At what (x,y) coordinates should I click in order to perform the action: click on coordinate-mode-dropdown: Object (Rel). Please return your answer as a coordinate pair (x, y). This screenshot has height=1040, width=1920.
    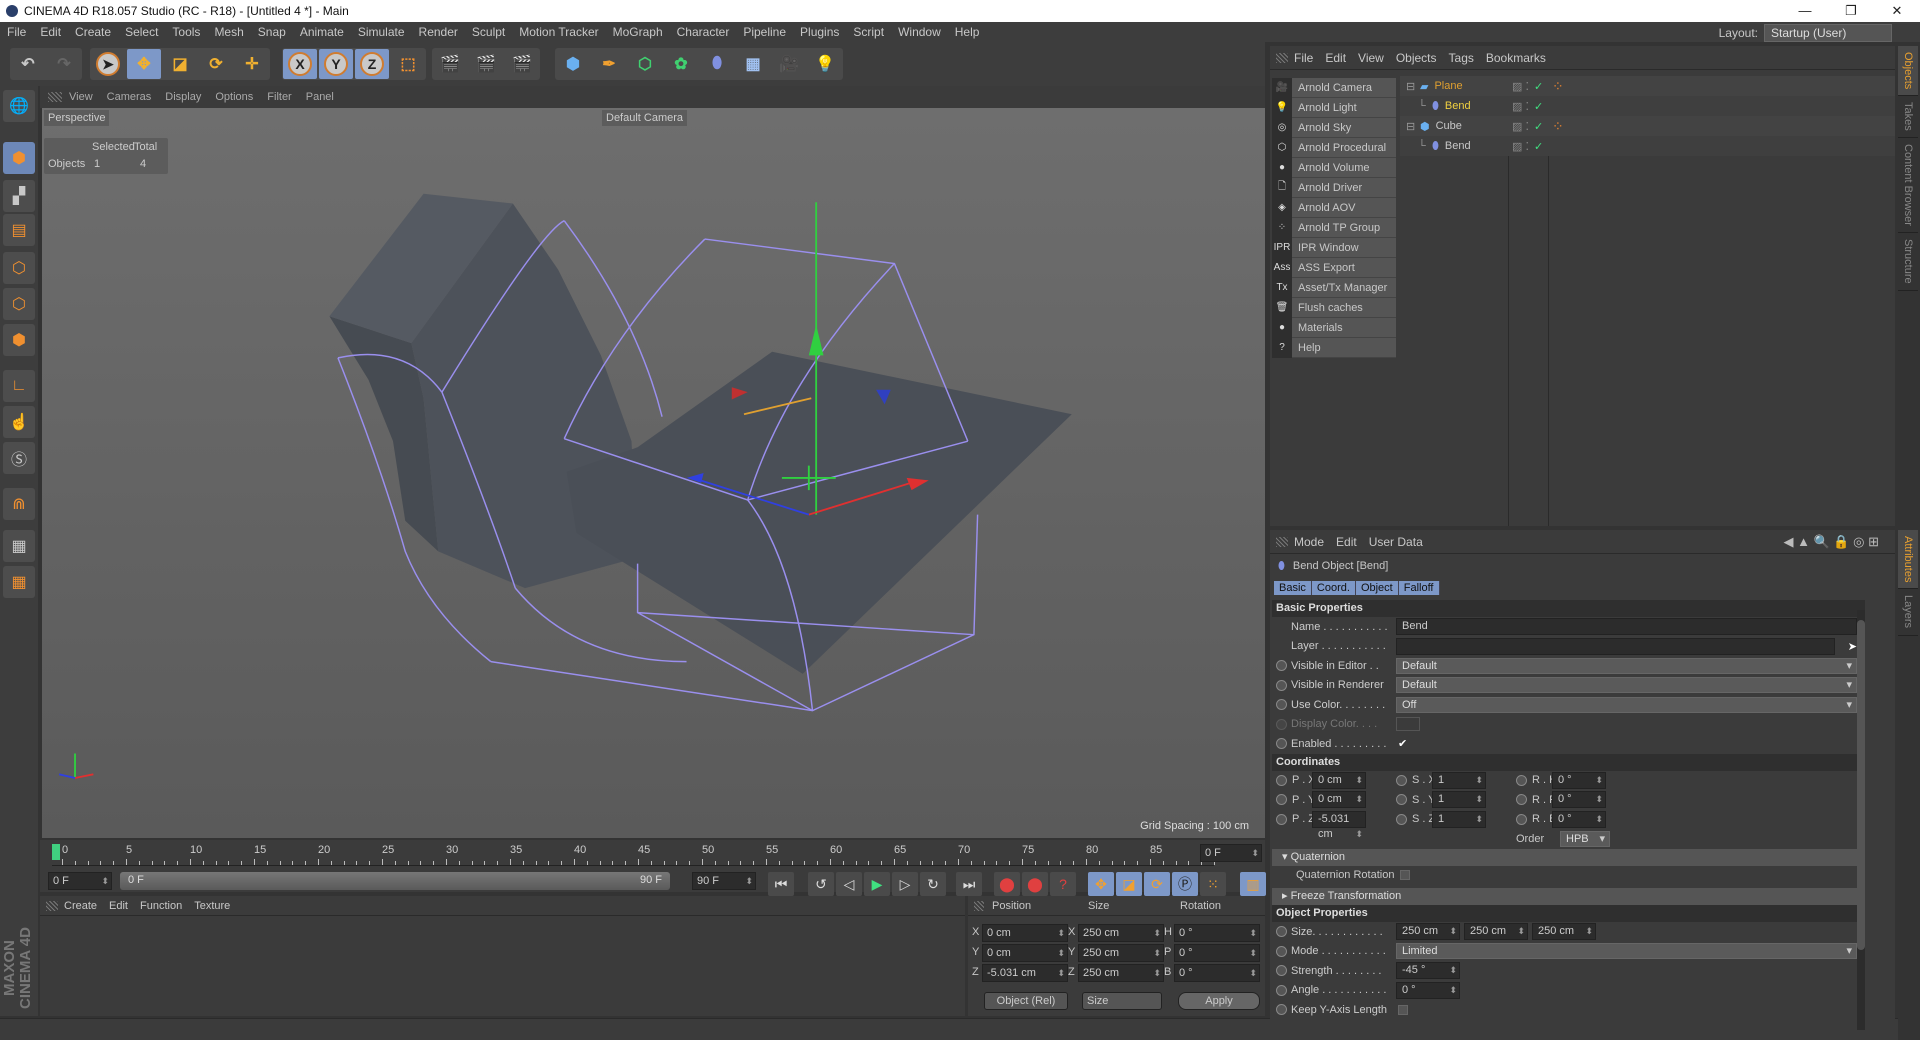
    Looking at the image, I should click on (1026, 1001).